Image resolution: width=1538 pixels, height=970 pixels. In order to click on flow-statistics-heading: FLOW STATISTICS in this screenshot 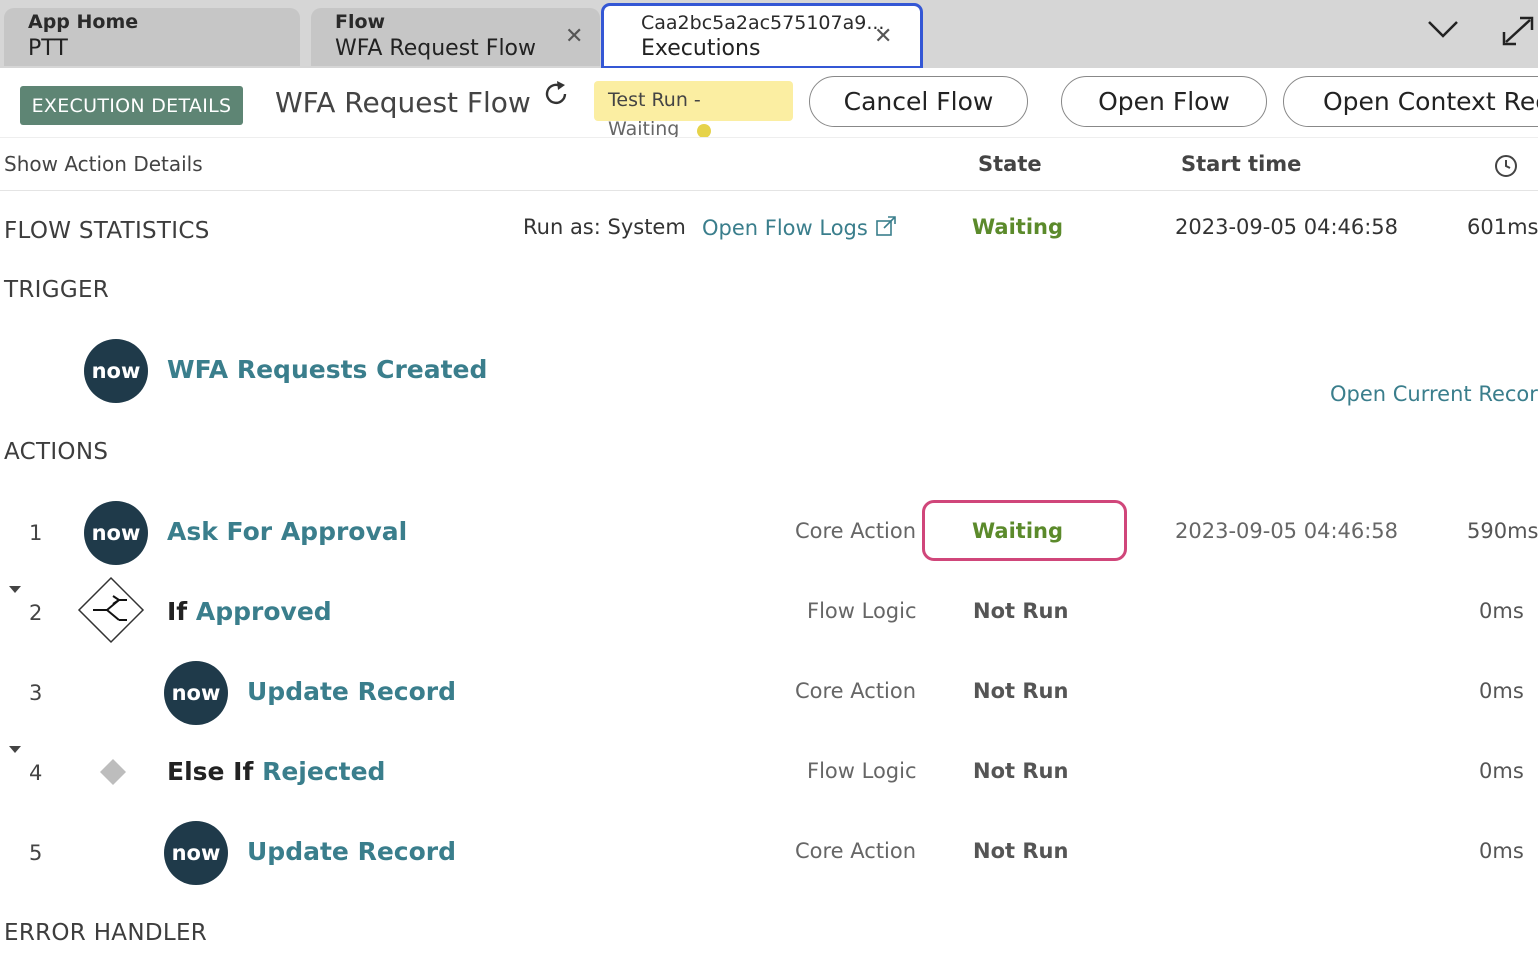, I will do `click(107, 231)`.